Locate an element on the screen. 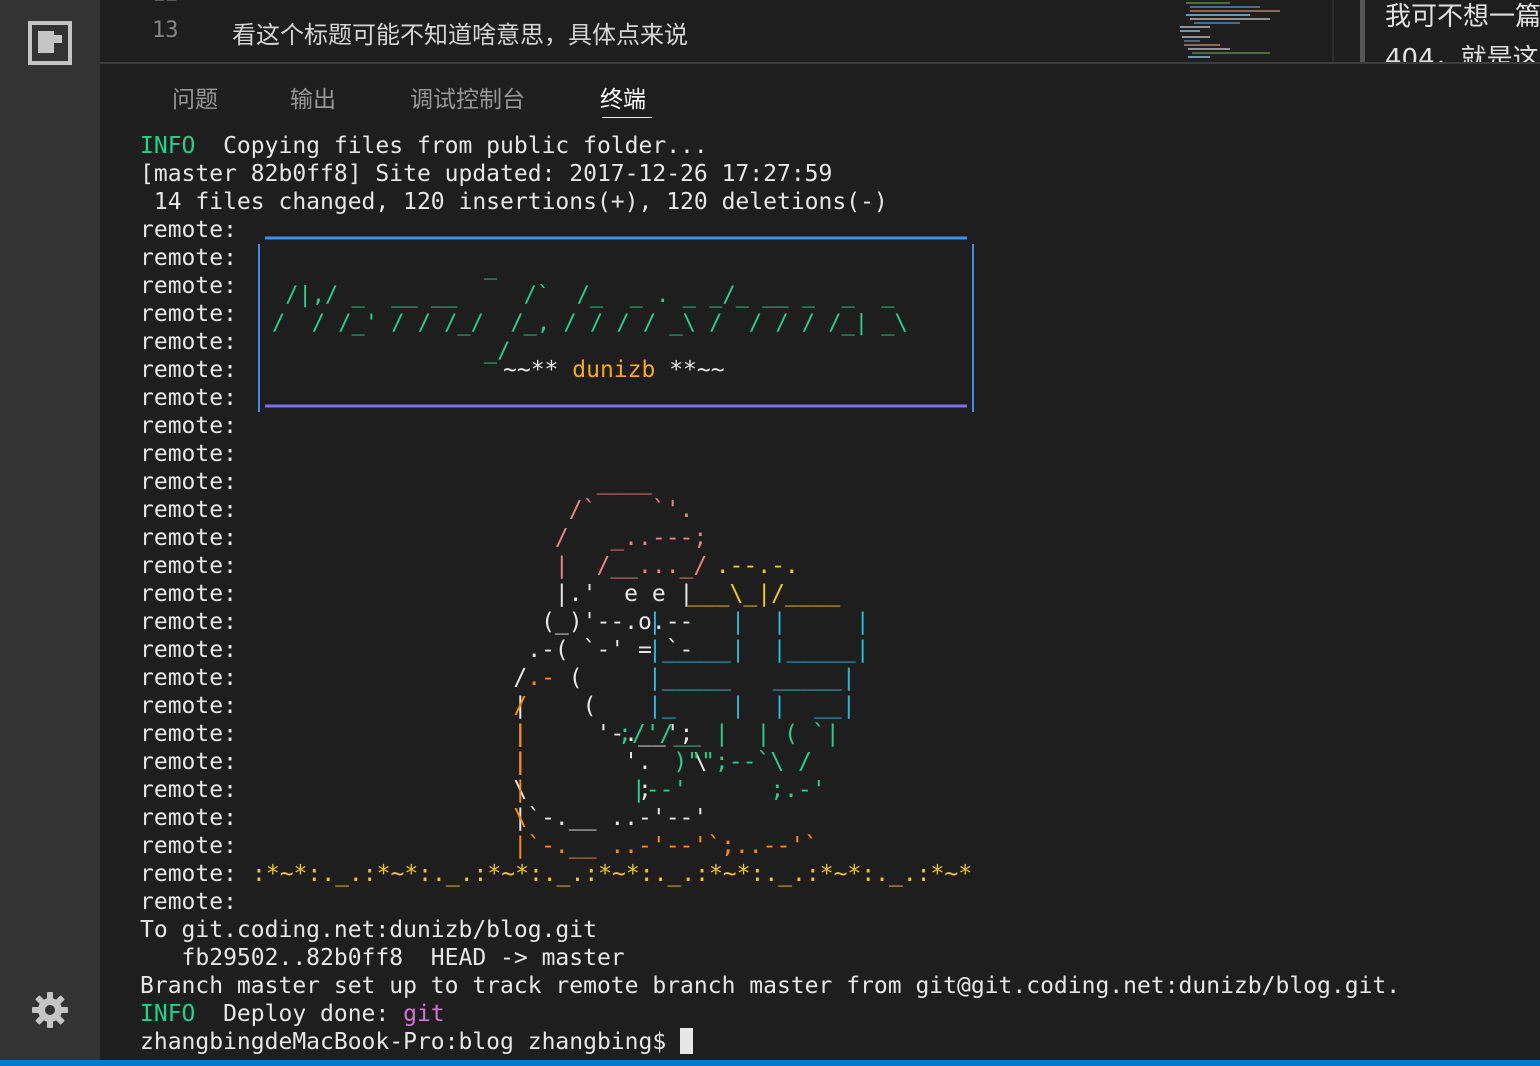 The image size is (1540, 1066). active-tab-indicator is located at coordinates (627, 117).